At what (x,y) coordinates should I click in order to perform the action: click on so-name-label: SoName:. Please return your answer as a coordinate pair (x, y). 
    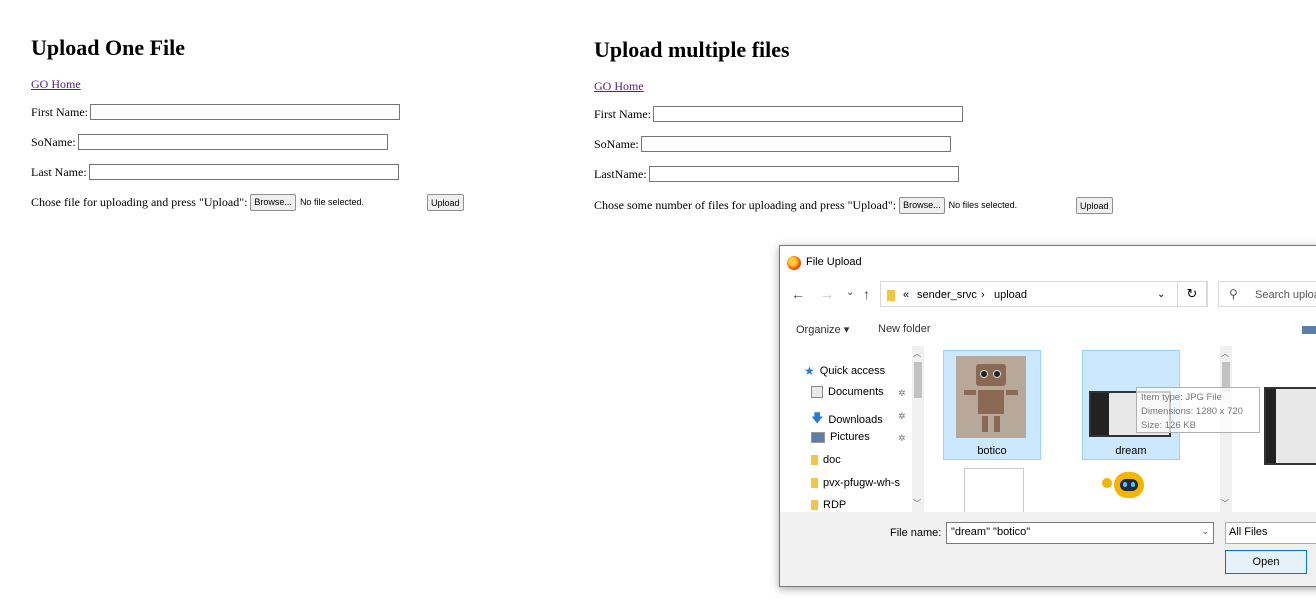
    Looking at the image, I should click on (53, 141).